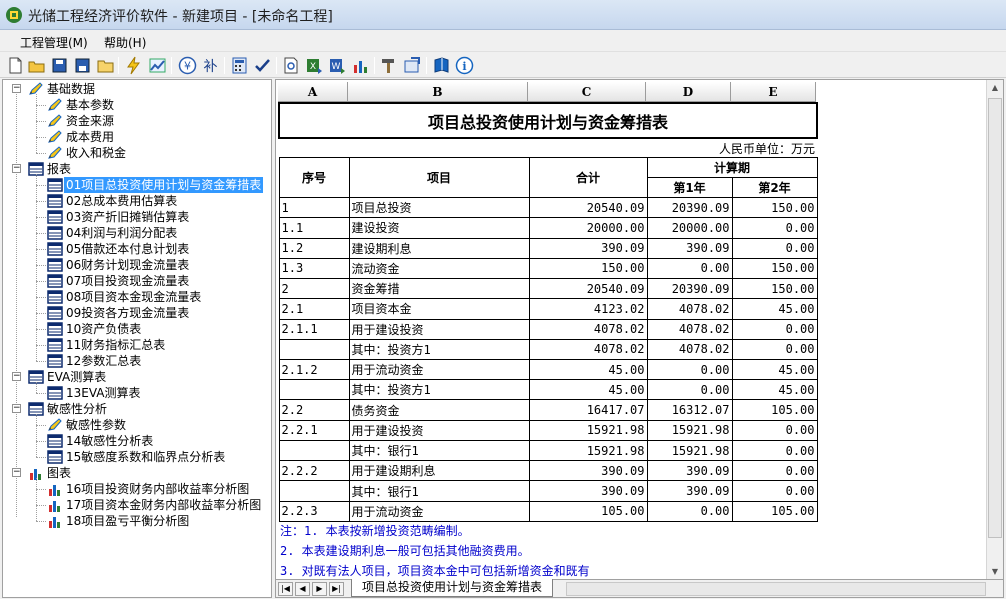 The image size is (1006, 599). I want to click on cell-item: 流动资金, so click(439, 268).